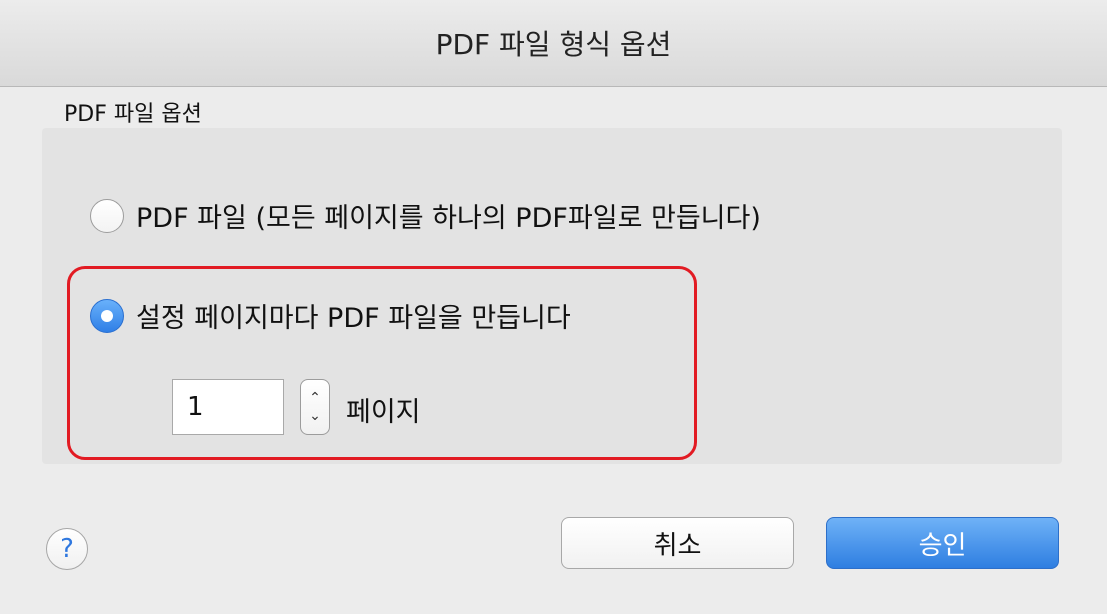 The height and width of the screenshot is (614, 1107). What do you see at coordinates (448, 218) in the screenshot?
I see `option-single-pdf-label: PDF 파일 (모든 페이지를 하나의 PDF파일로 만듭니다)` at bounding box center [448, 218].